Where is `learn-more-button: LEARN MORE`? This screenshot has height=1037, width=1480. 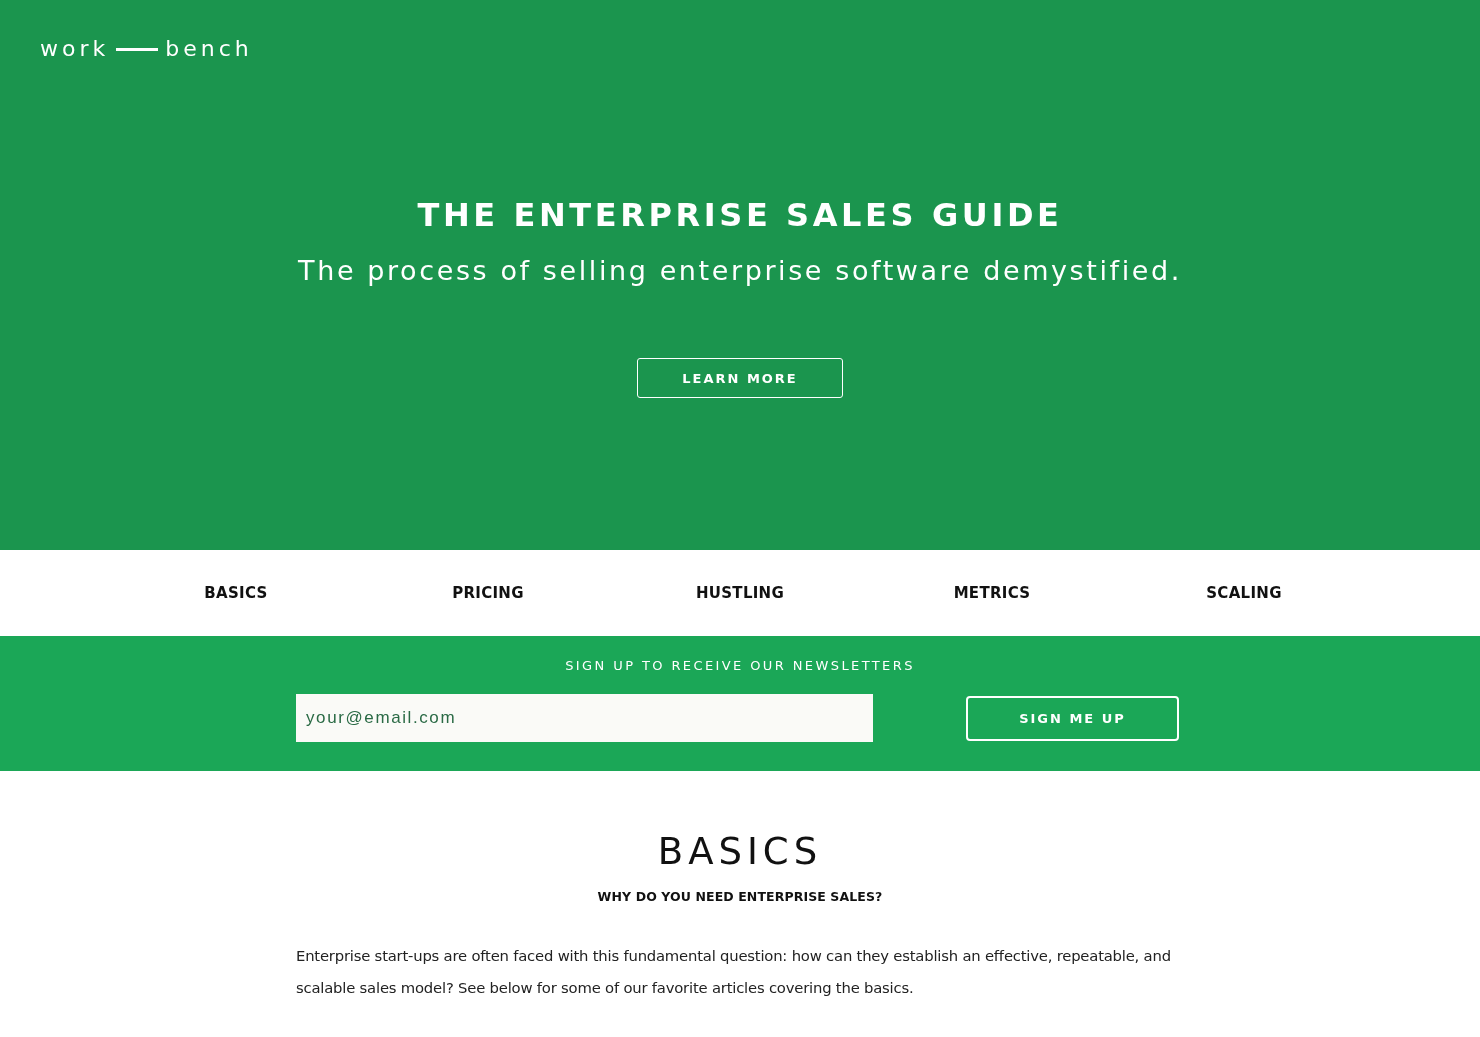
learn-more-button: LEARN MORE is located at coordinates (740, 378).